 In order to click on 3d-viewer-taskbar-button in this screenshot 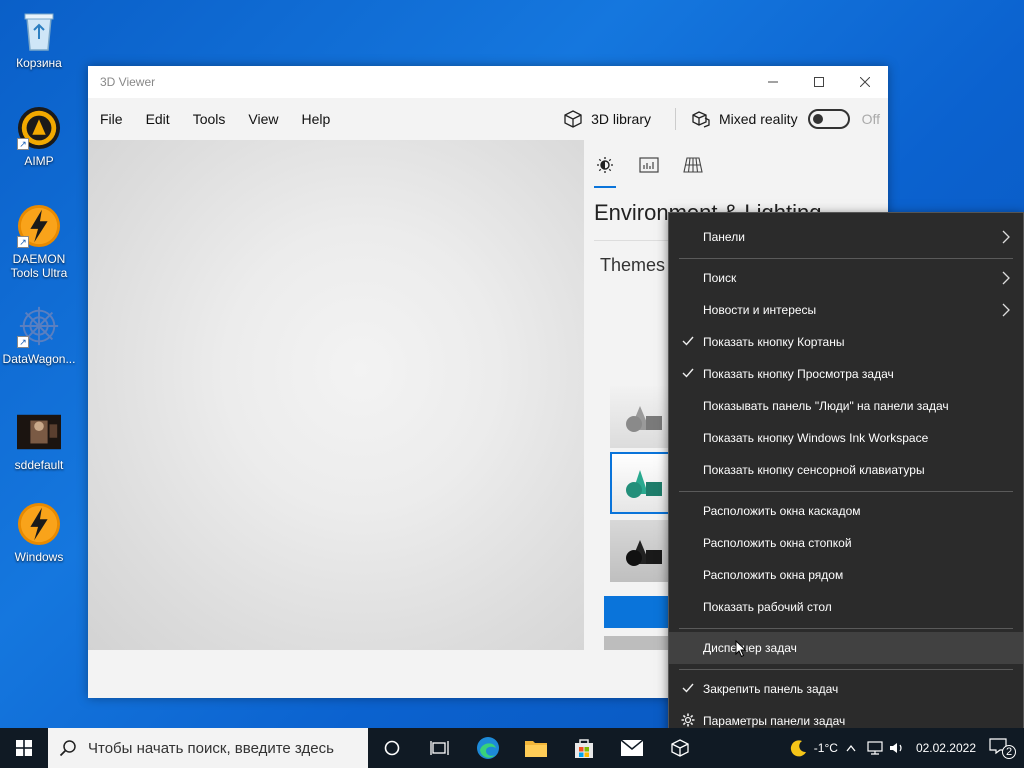, I will do `click(680, 748)`.